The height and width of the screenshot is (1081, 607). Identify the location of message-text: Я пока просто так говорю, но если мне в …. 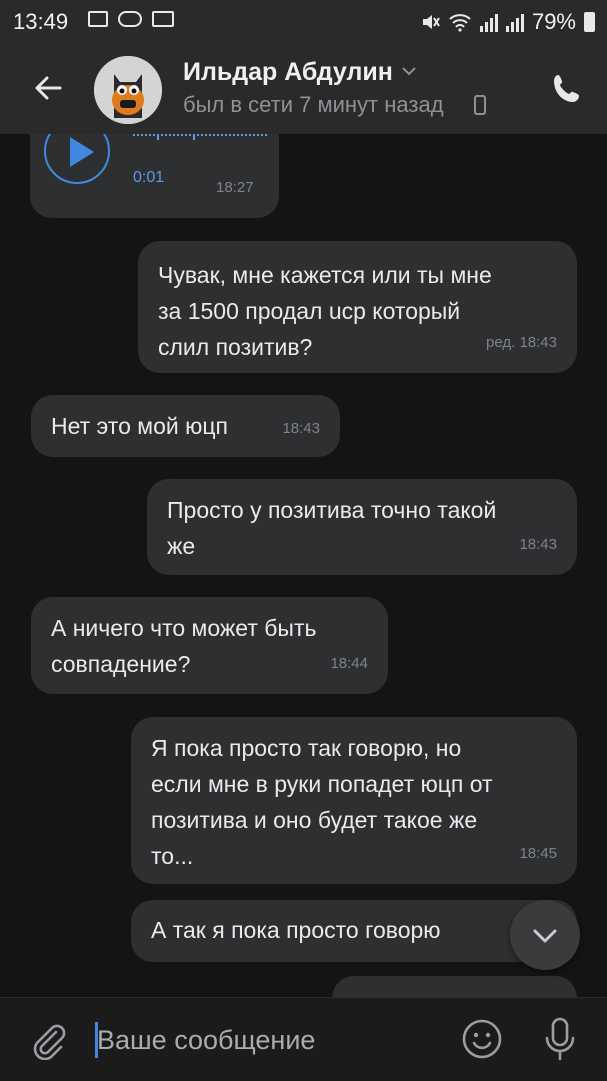
(322, 802).